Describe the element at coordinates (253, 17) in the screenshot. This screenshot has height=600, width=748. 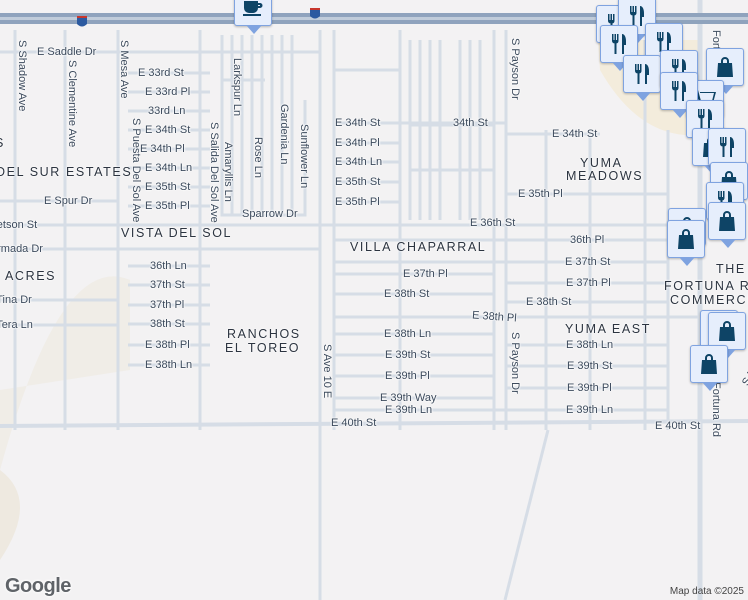
I see `cafe-marker` at that location.